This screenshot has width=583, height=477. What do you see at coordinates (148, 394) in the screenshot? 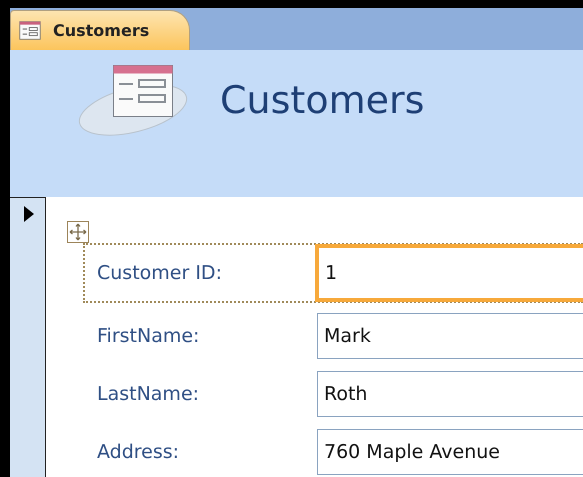
I see `field-label: LastName:` at bounding box center [148, 394].